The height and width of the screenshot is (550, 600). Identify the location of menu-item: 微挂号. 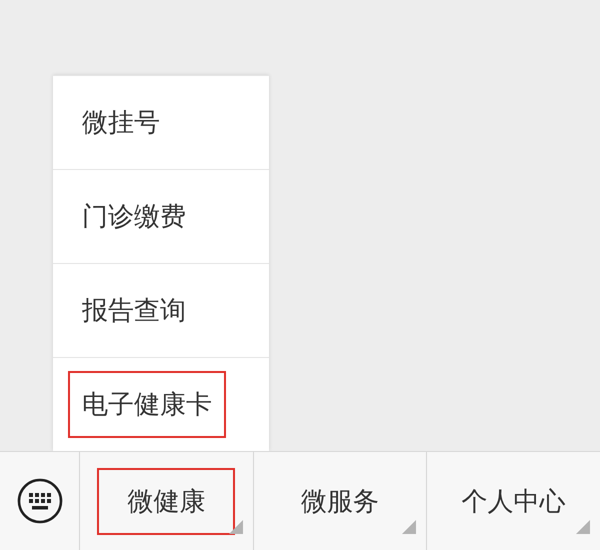
(161, 122).